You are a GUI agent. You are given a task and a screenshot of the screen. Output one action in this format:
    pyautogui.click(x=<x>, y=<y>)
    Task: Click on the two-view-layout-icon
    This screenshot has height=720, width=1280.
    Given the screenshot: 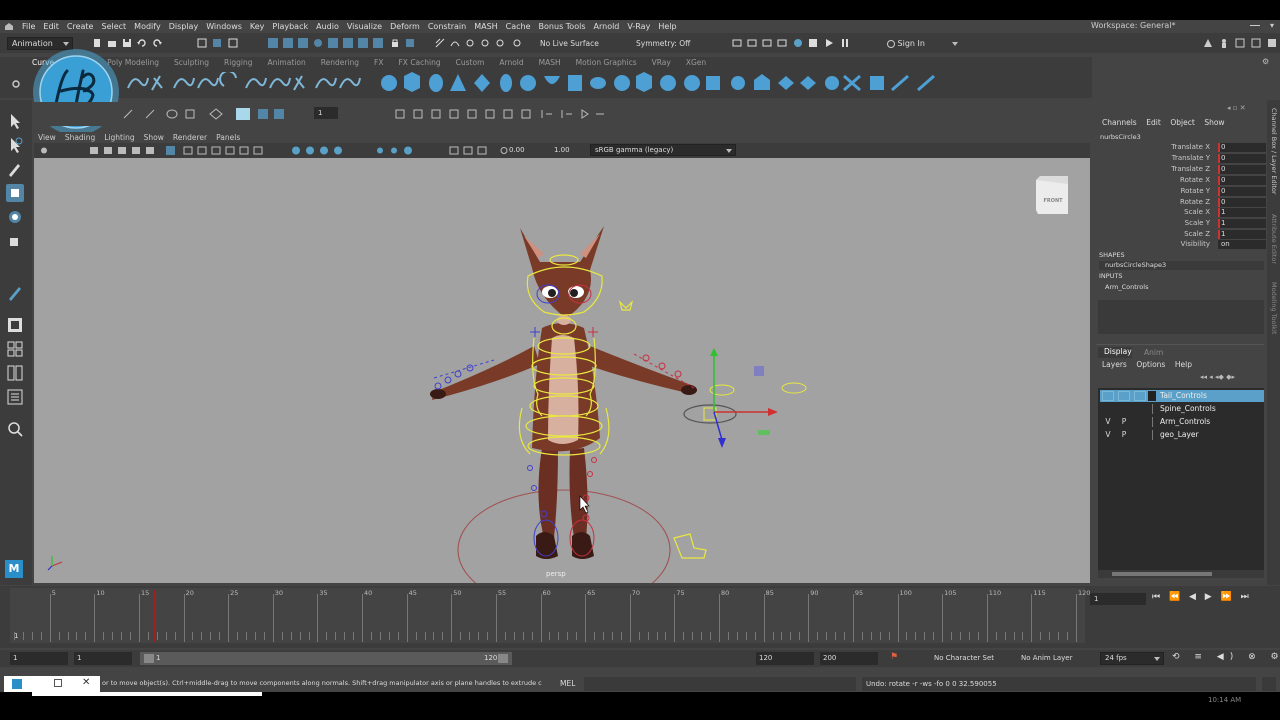 What is the action you would take?
    pyautogui.click(x=15, y=373)
    